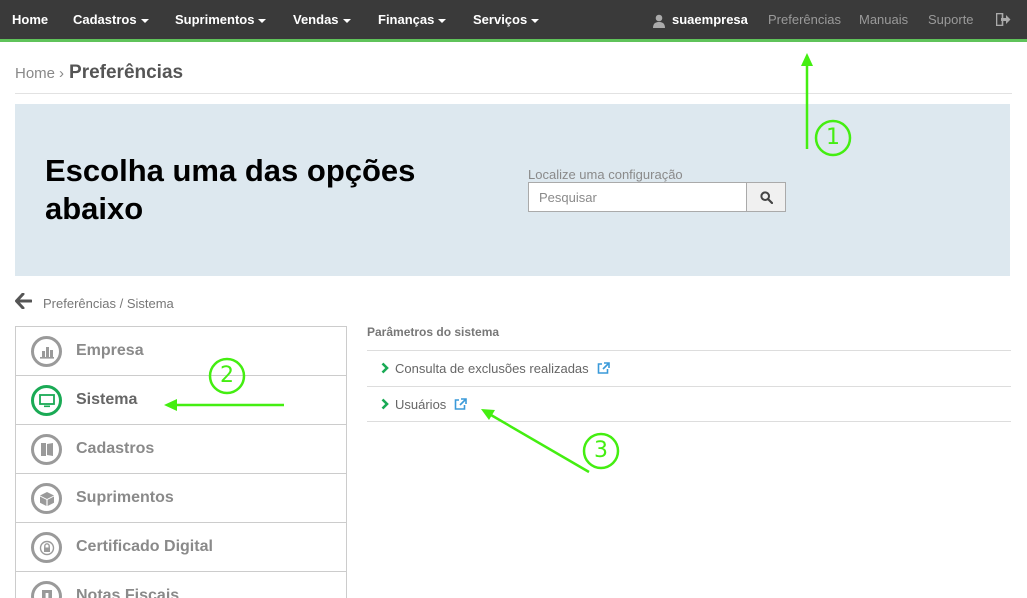  I want to click on user-menu: suaempresa, so click(700, 20).